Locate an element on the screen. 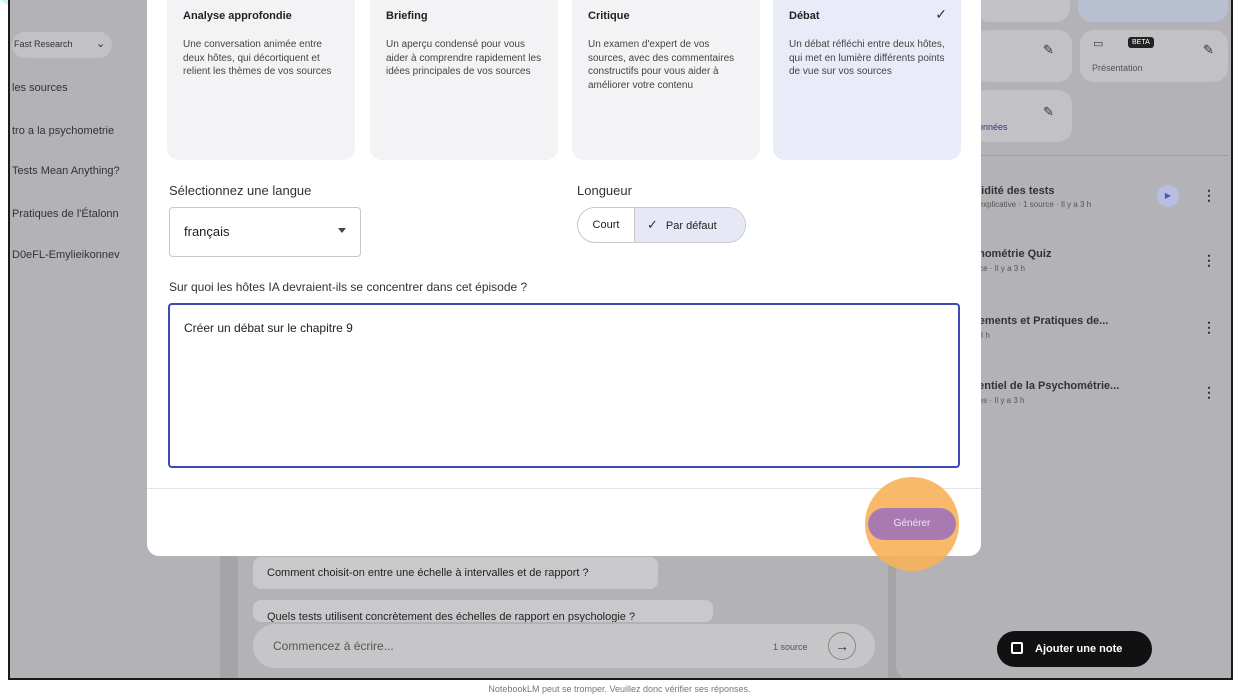  studio-item-title: chométrie Quiz is located at coordinates (1011, 254).